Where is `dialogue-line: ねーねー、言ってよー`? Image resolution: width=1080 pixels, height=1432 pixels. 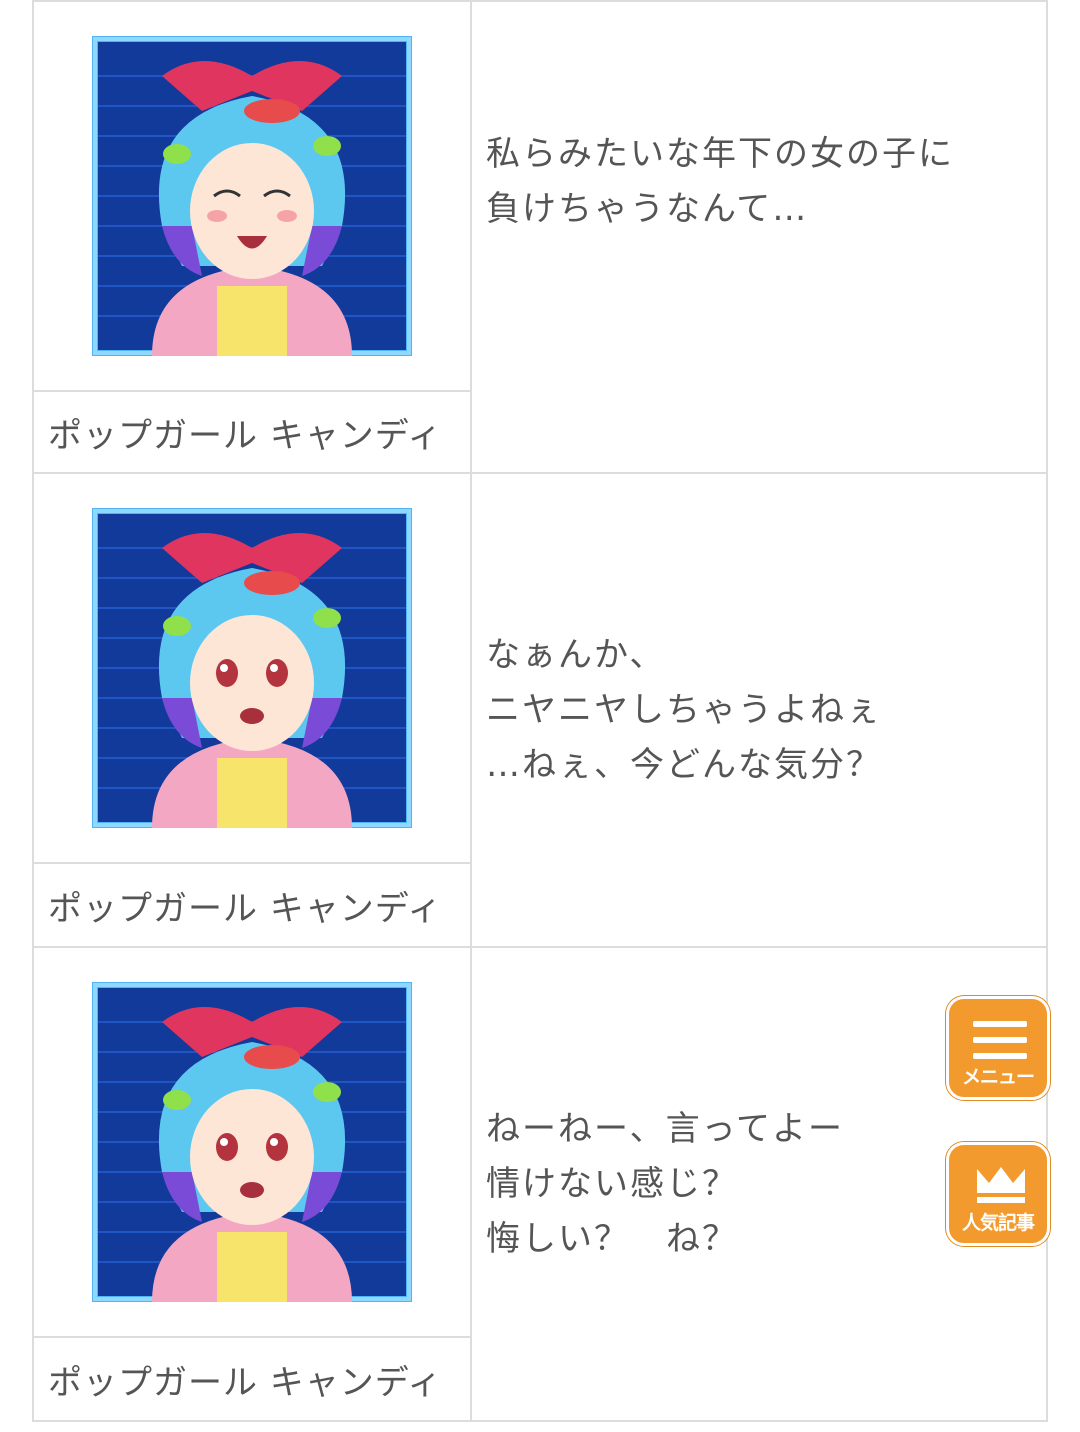
dialogue-line: ねーねー、言ってよー is located at coordinates (665, 1128).